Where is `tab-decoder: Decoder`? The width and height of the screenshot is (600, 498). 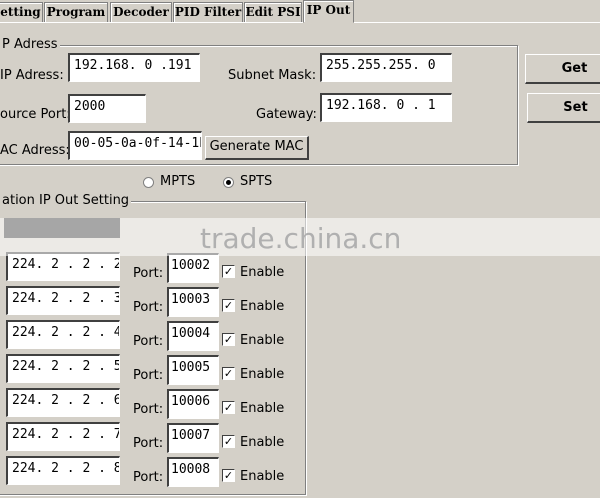 tab-decoder: Decoder is located at coordinates (141, 12).